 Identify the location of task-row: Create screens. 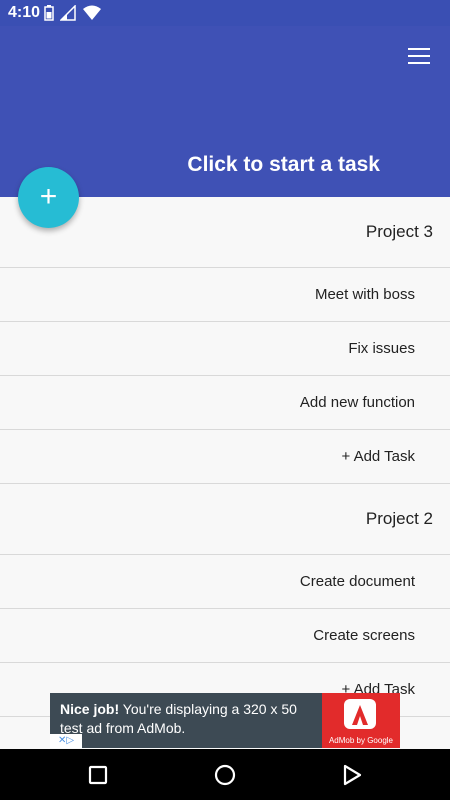
(225, 636).